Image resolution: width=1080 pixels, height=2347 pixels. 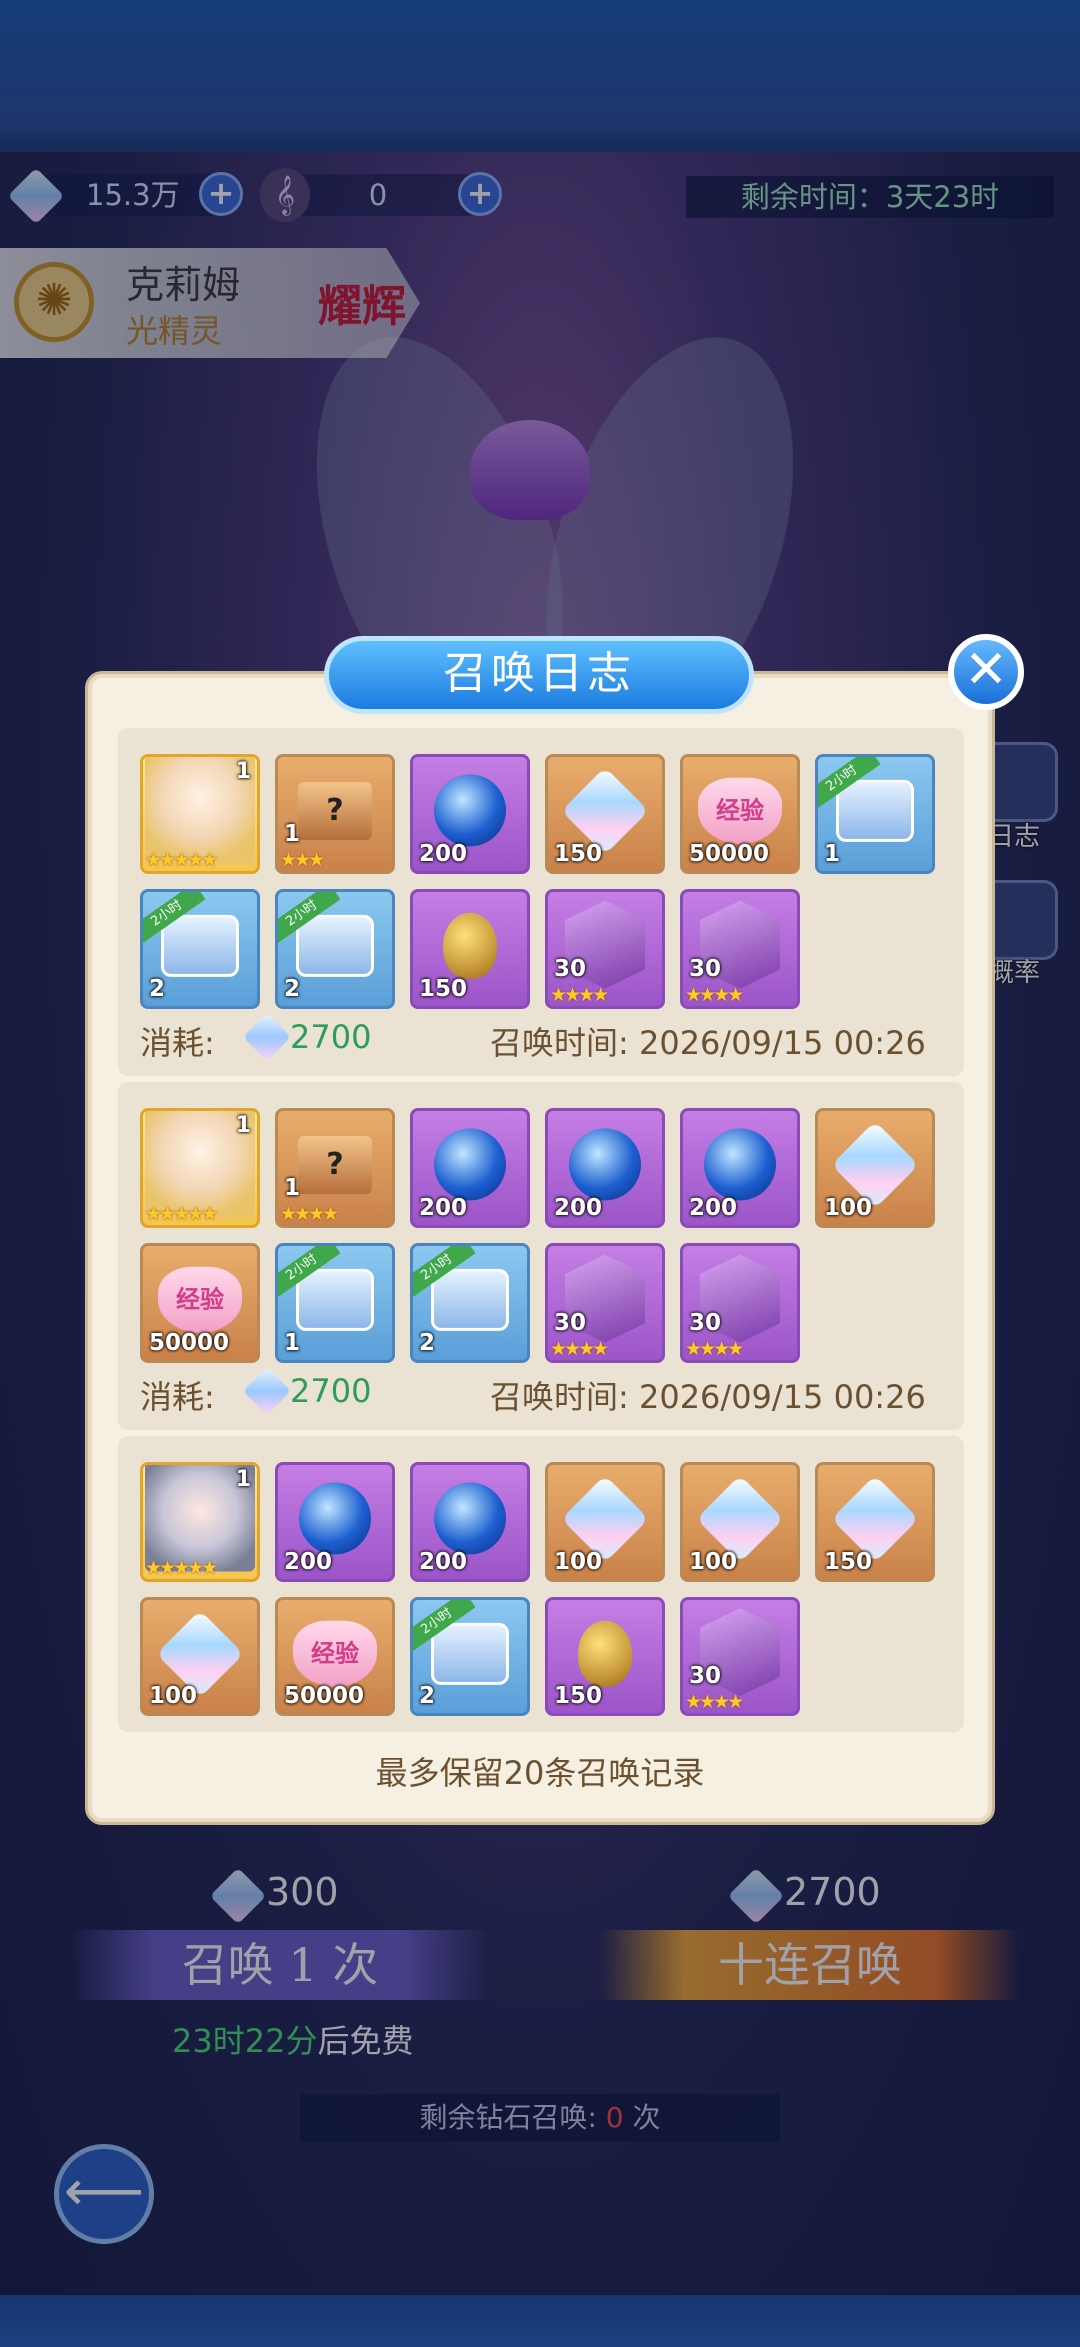 I want to click on reward-item: ? 1 ★★★★, so click(x=335, y=1168).